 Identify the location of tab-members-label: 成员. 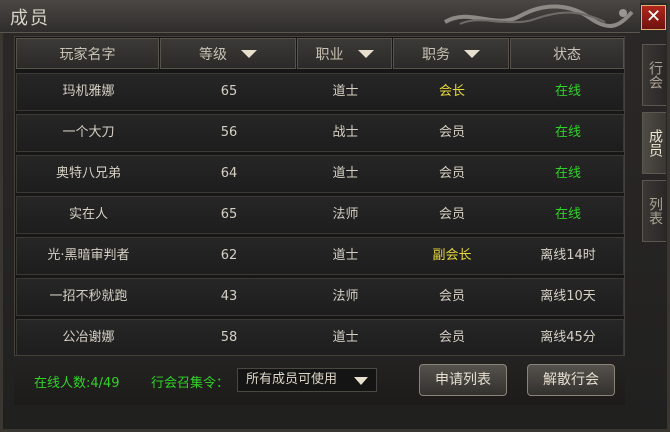
(655, 143).